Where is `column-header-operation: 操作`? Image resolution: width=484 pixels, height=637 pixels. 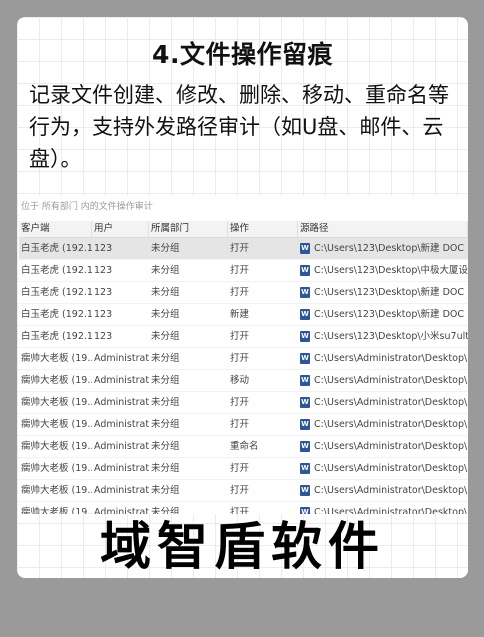
column-header-operation: 操作 is located at coordinates (263, 229).